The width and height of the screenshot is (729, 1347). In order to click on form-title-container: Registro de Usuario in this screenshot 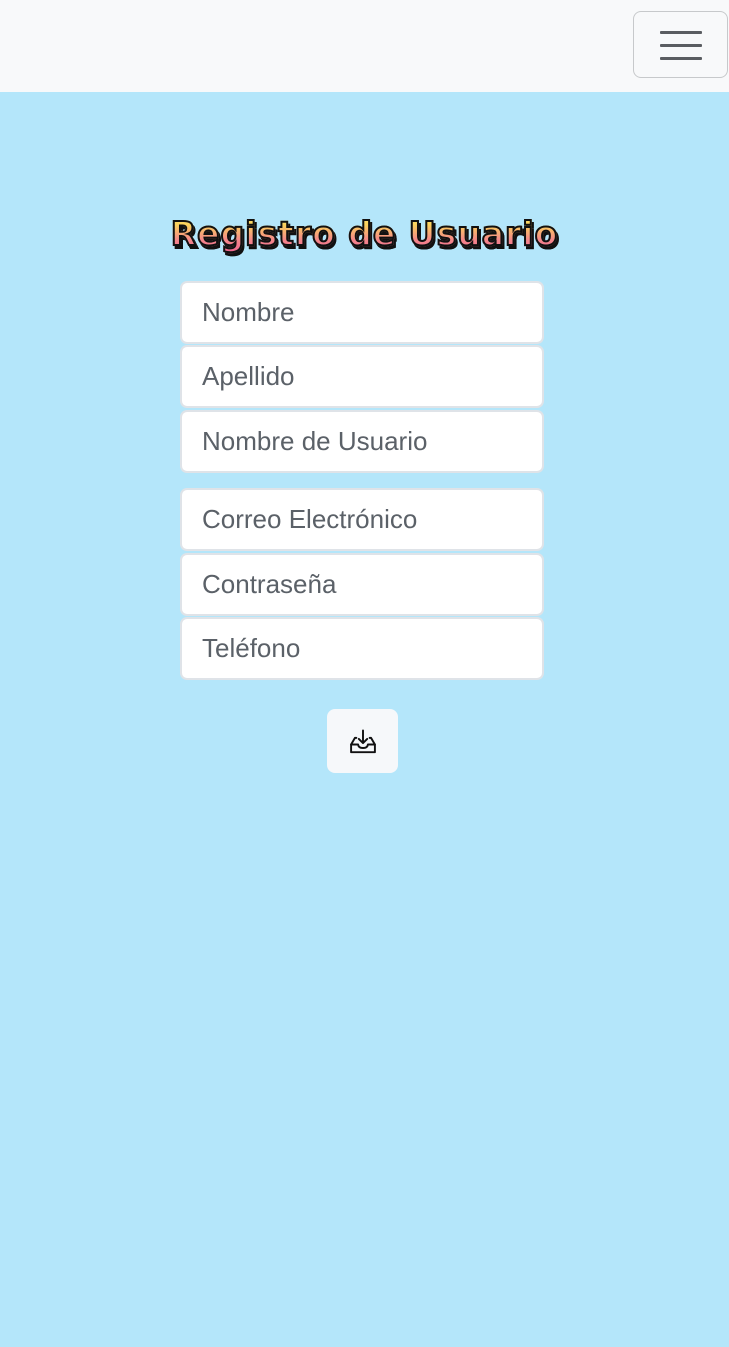, I will do `click(364, 234)`.